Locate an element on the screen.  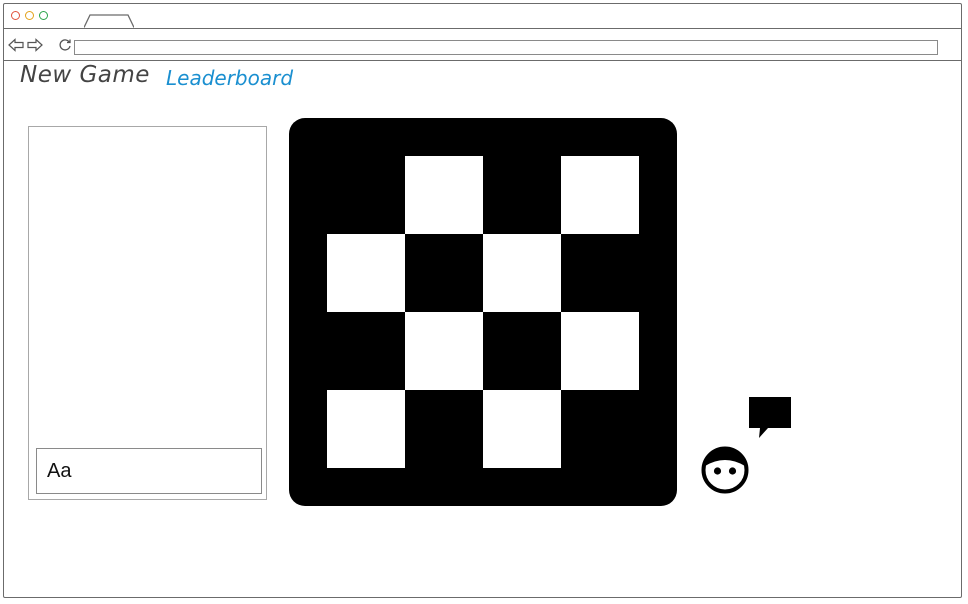
maximize-window-icon is located at coordinates (43, 15).